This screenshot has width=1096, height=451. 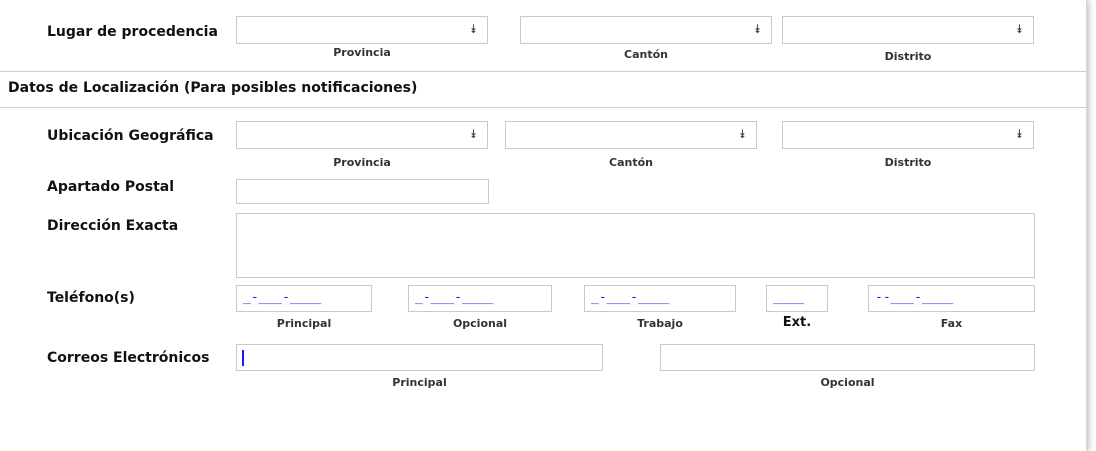 I want to click on location-label: Ubicación Geográfica, so click(x=130, y=136).